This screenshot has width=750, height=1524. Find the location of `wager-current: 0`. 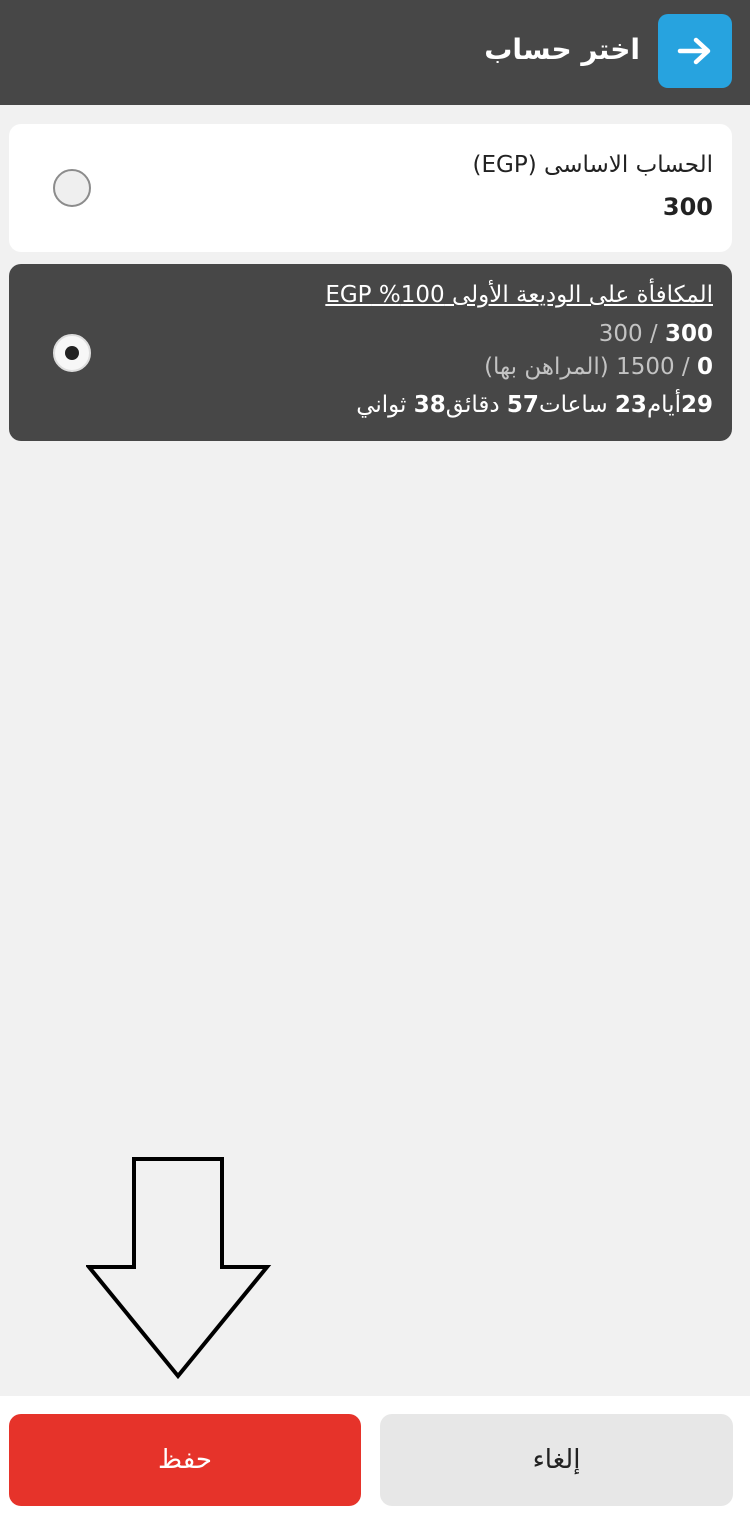

wager-current: 0 is located at coordinates (704, 367).